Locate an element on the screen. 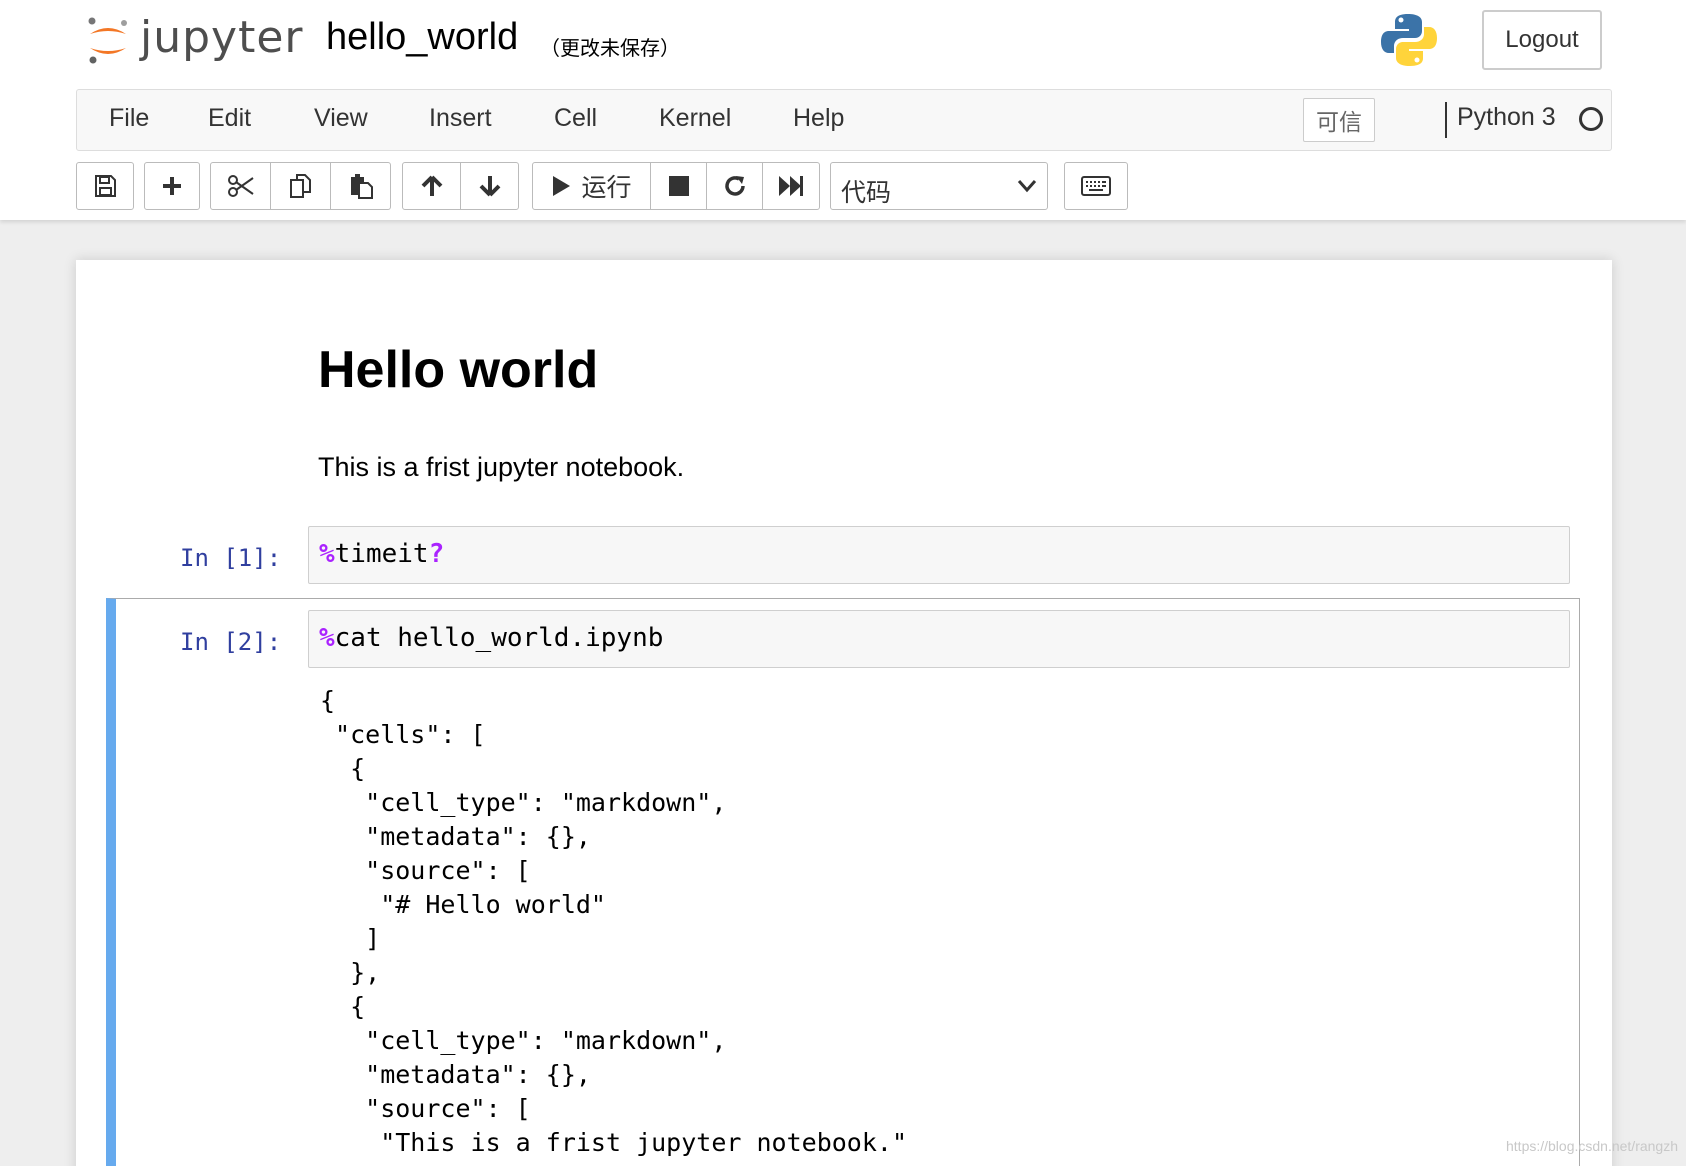 This screenshot has width=1686, height=1166. paste-icon is located at coordinates (361, 186).